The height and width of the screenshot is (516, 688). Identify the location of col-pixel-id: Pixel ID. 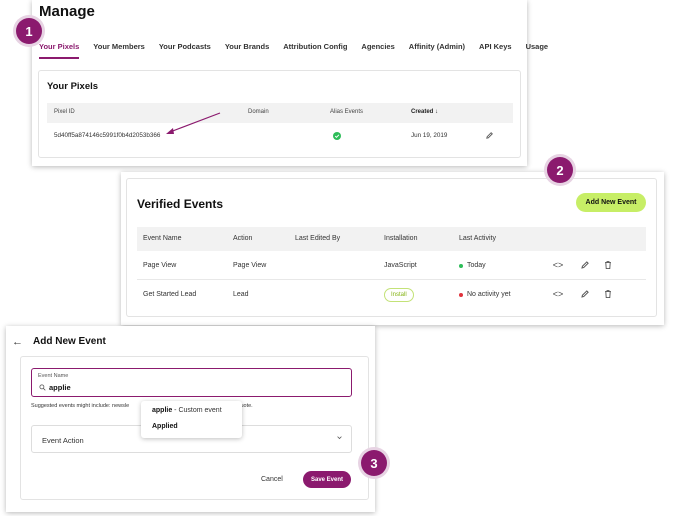
(64, 112).